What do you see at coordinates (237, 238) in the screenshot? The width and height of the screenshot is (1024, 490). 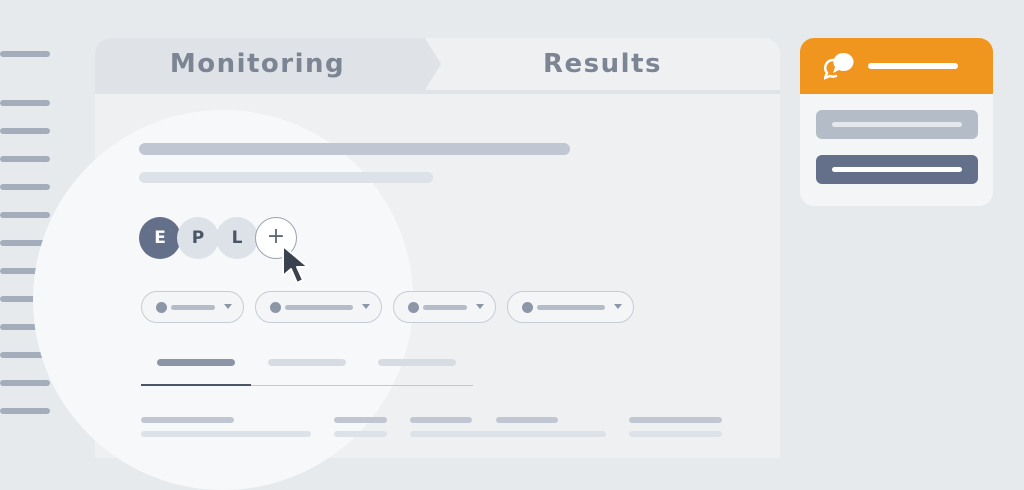 I see `avatar-l: L` at bounding box center [237, 238].